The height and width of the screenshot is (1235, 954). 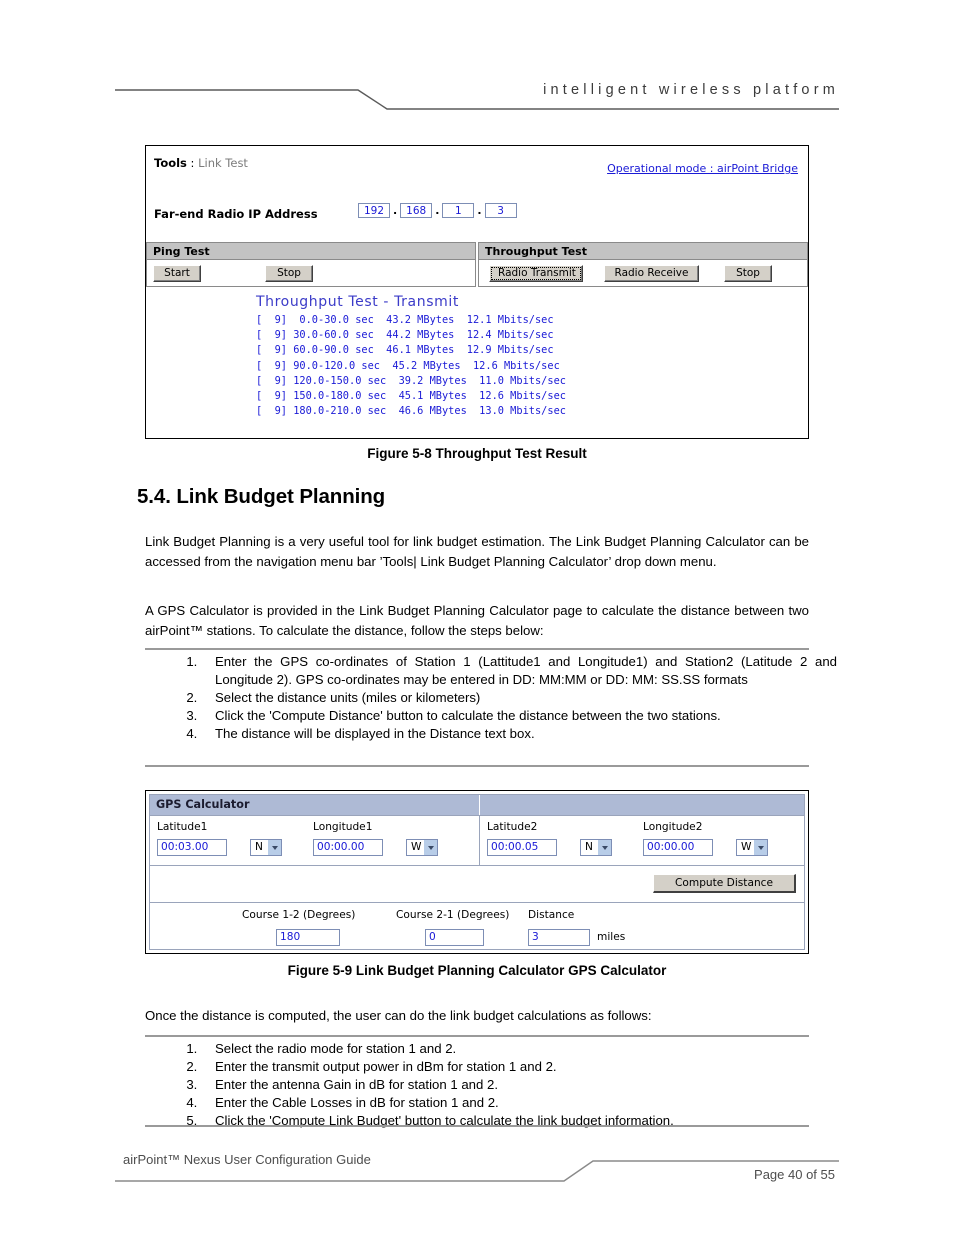 I want to click on longitude2-input: 00:00.00, so click(x=678, y=847).